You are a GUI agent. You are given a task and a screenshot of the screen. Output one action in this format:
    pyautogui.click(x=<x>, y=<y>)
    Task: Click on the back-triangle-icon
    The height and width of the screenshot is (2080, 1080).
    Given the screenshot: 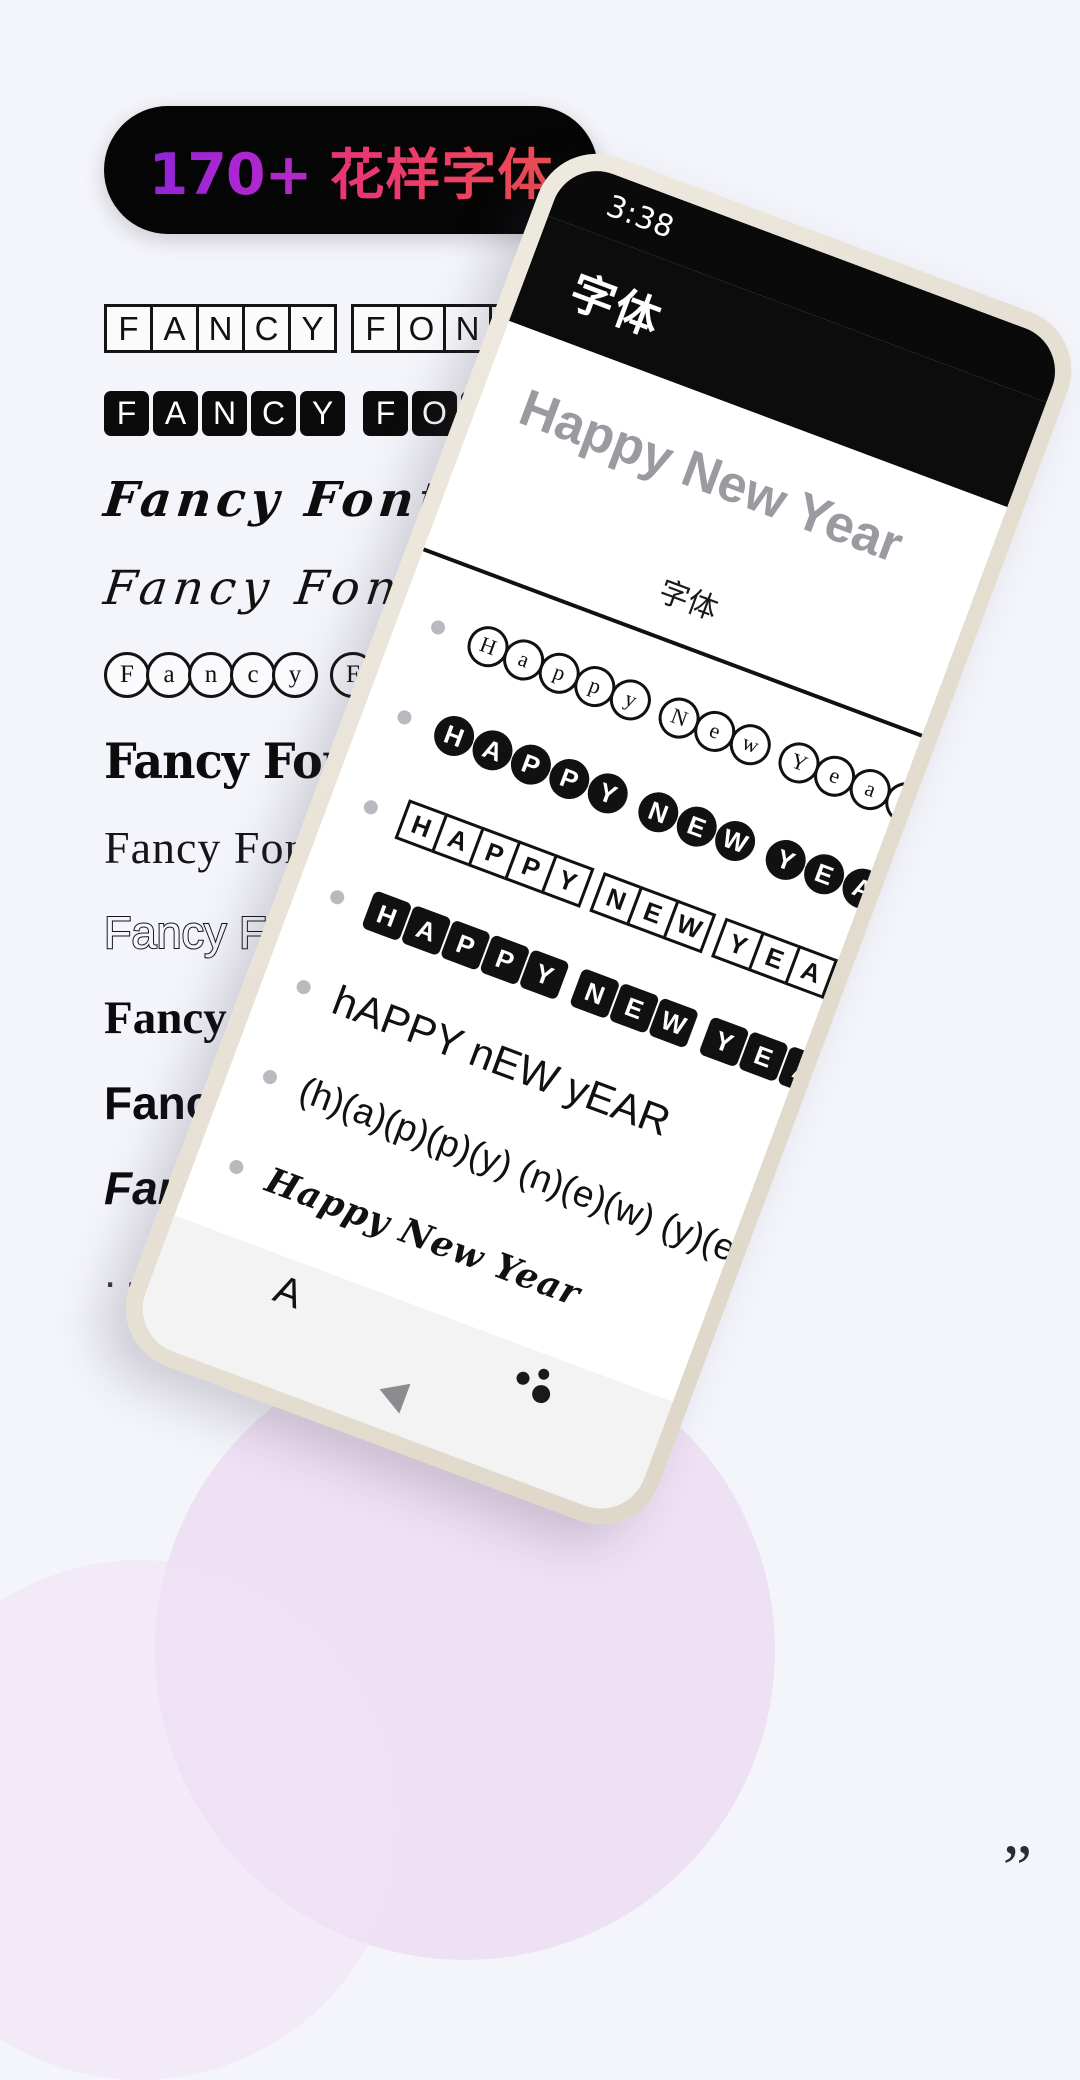 What is the action you would take?
    pyautogui.click(x=392, y=1394)
    